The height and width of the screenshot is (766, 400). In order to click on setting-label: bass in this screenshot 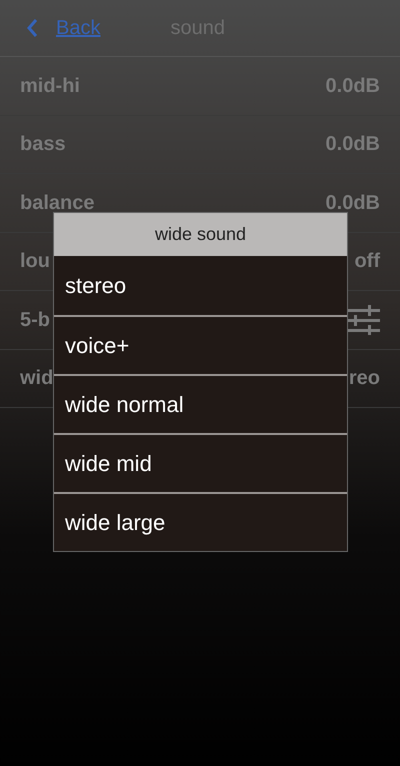, I will do `click(43, 145)`.